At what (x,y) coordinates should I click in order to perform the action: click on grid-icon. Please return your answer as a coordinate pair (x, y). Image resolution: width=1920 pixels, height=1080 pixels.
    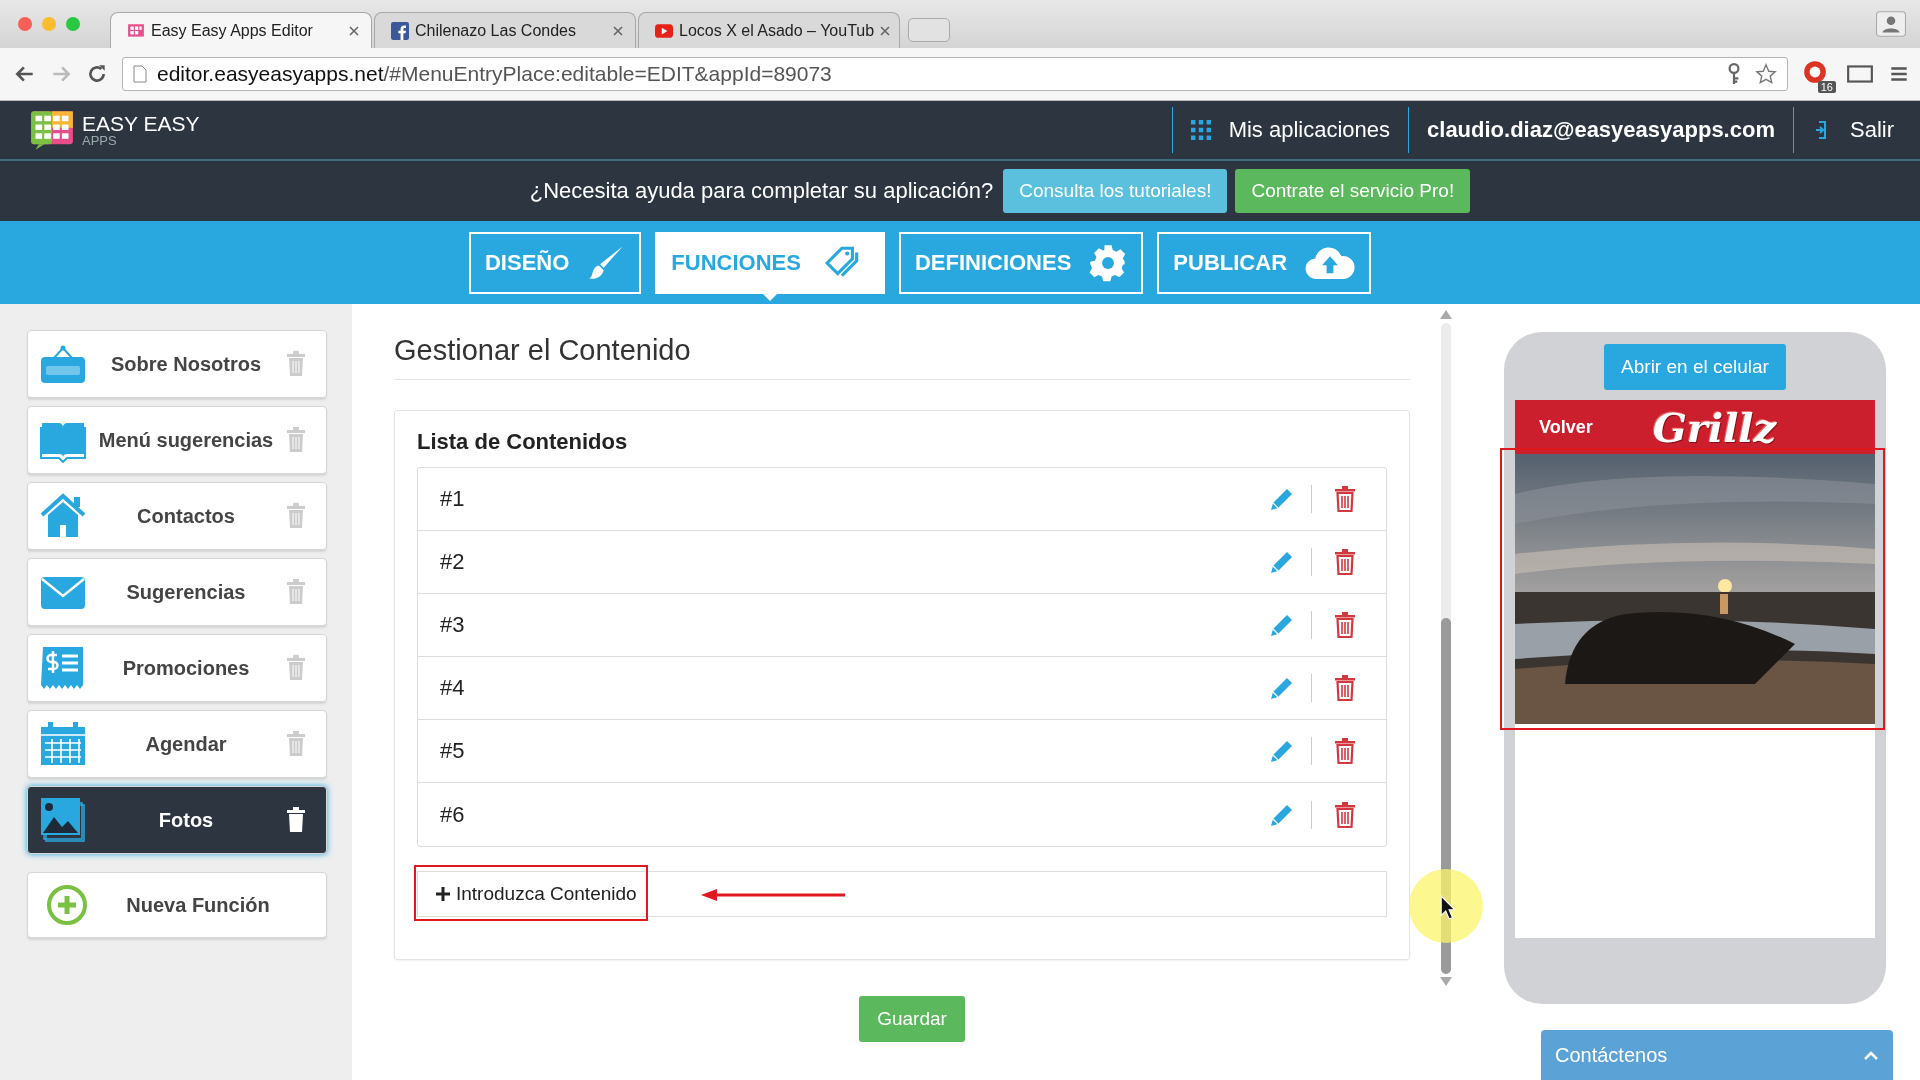
    Looking at the image, I should click on (1200, 130).